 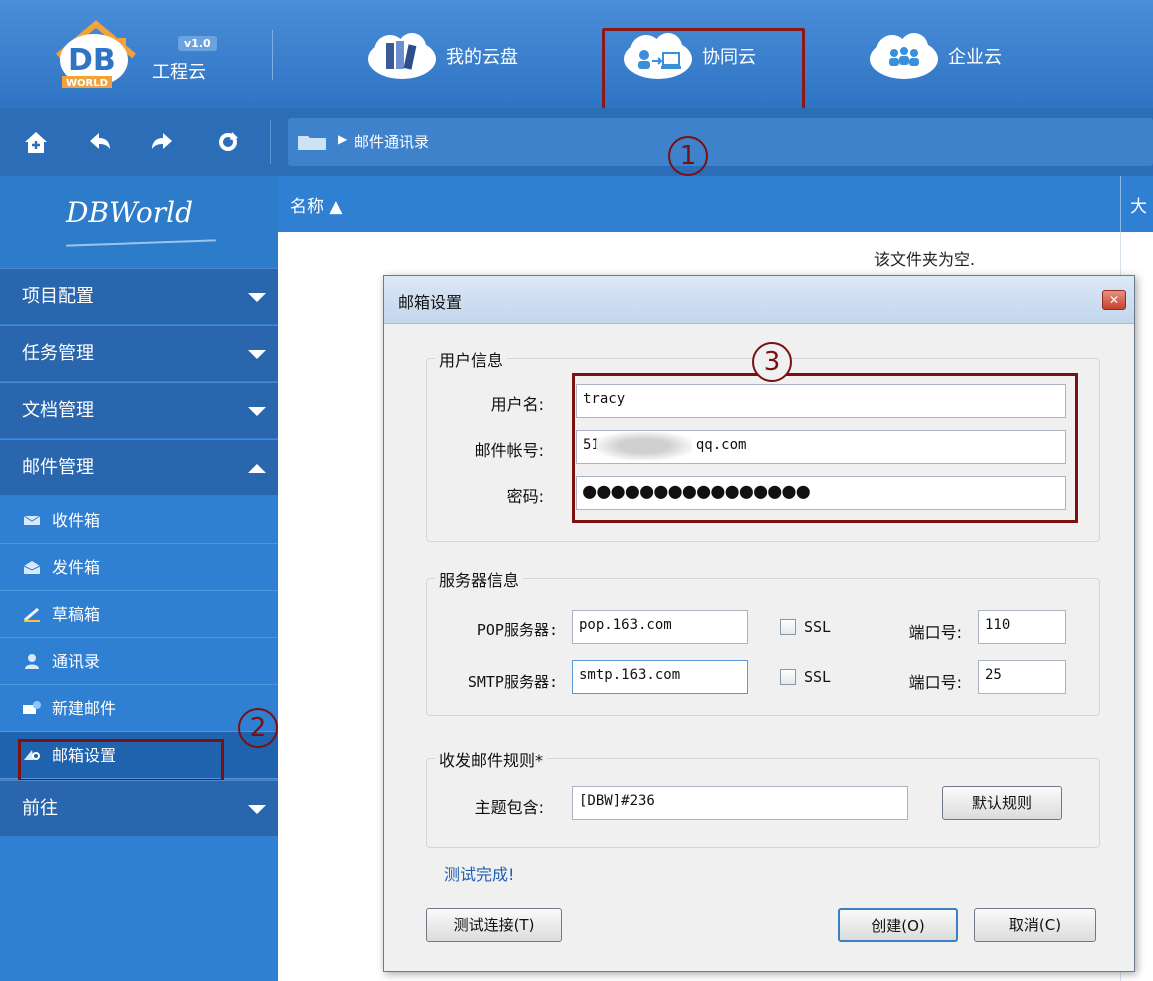 What do you see at coordinates (139, 467) in the screenshot?
I see `sidebar-group-mail-management: 邮件管理` at bounding box center [139, 467].